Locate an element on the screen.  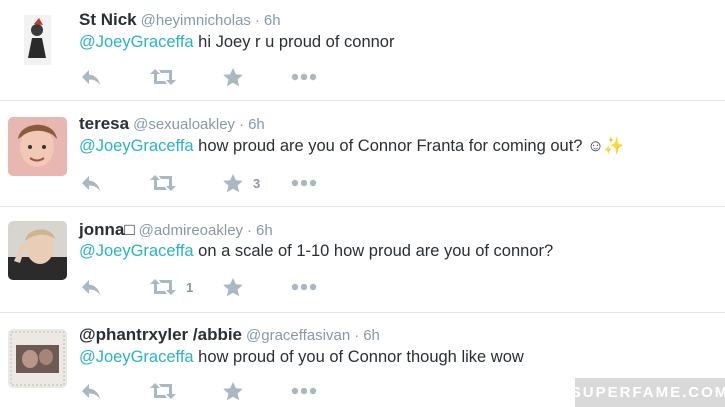
username: @admireoakley is located at coordinates (191, 230).